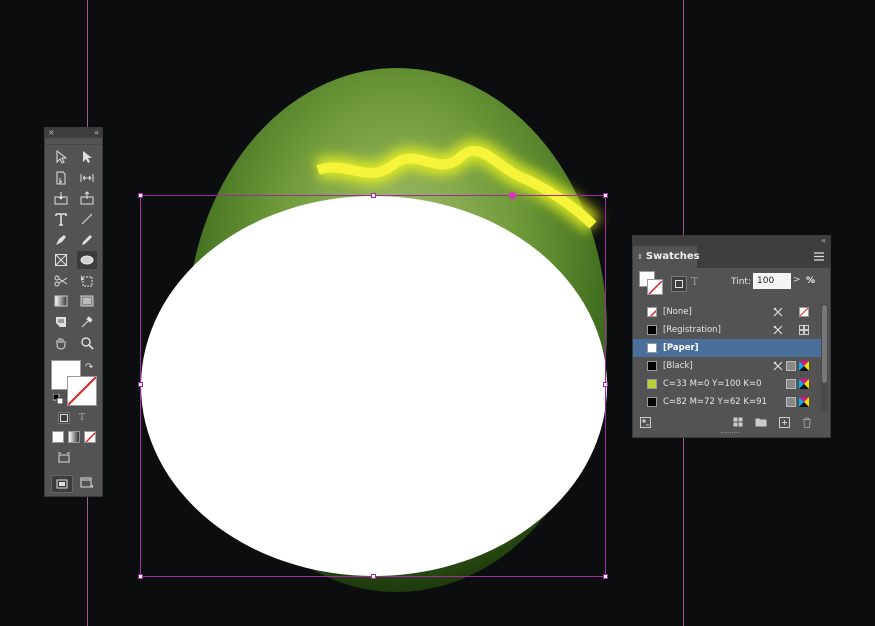  I want to click on page-icon, so click(61, 178).